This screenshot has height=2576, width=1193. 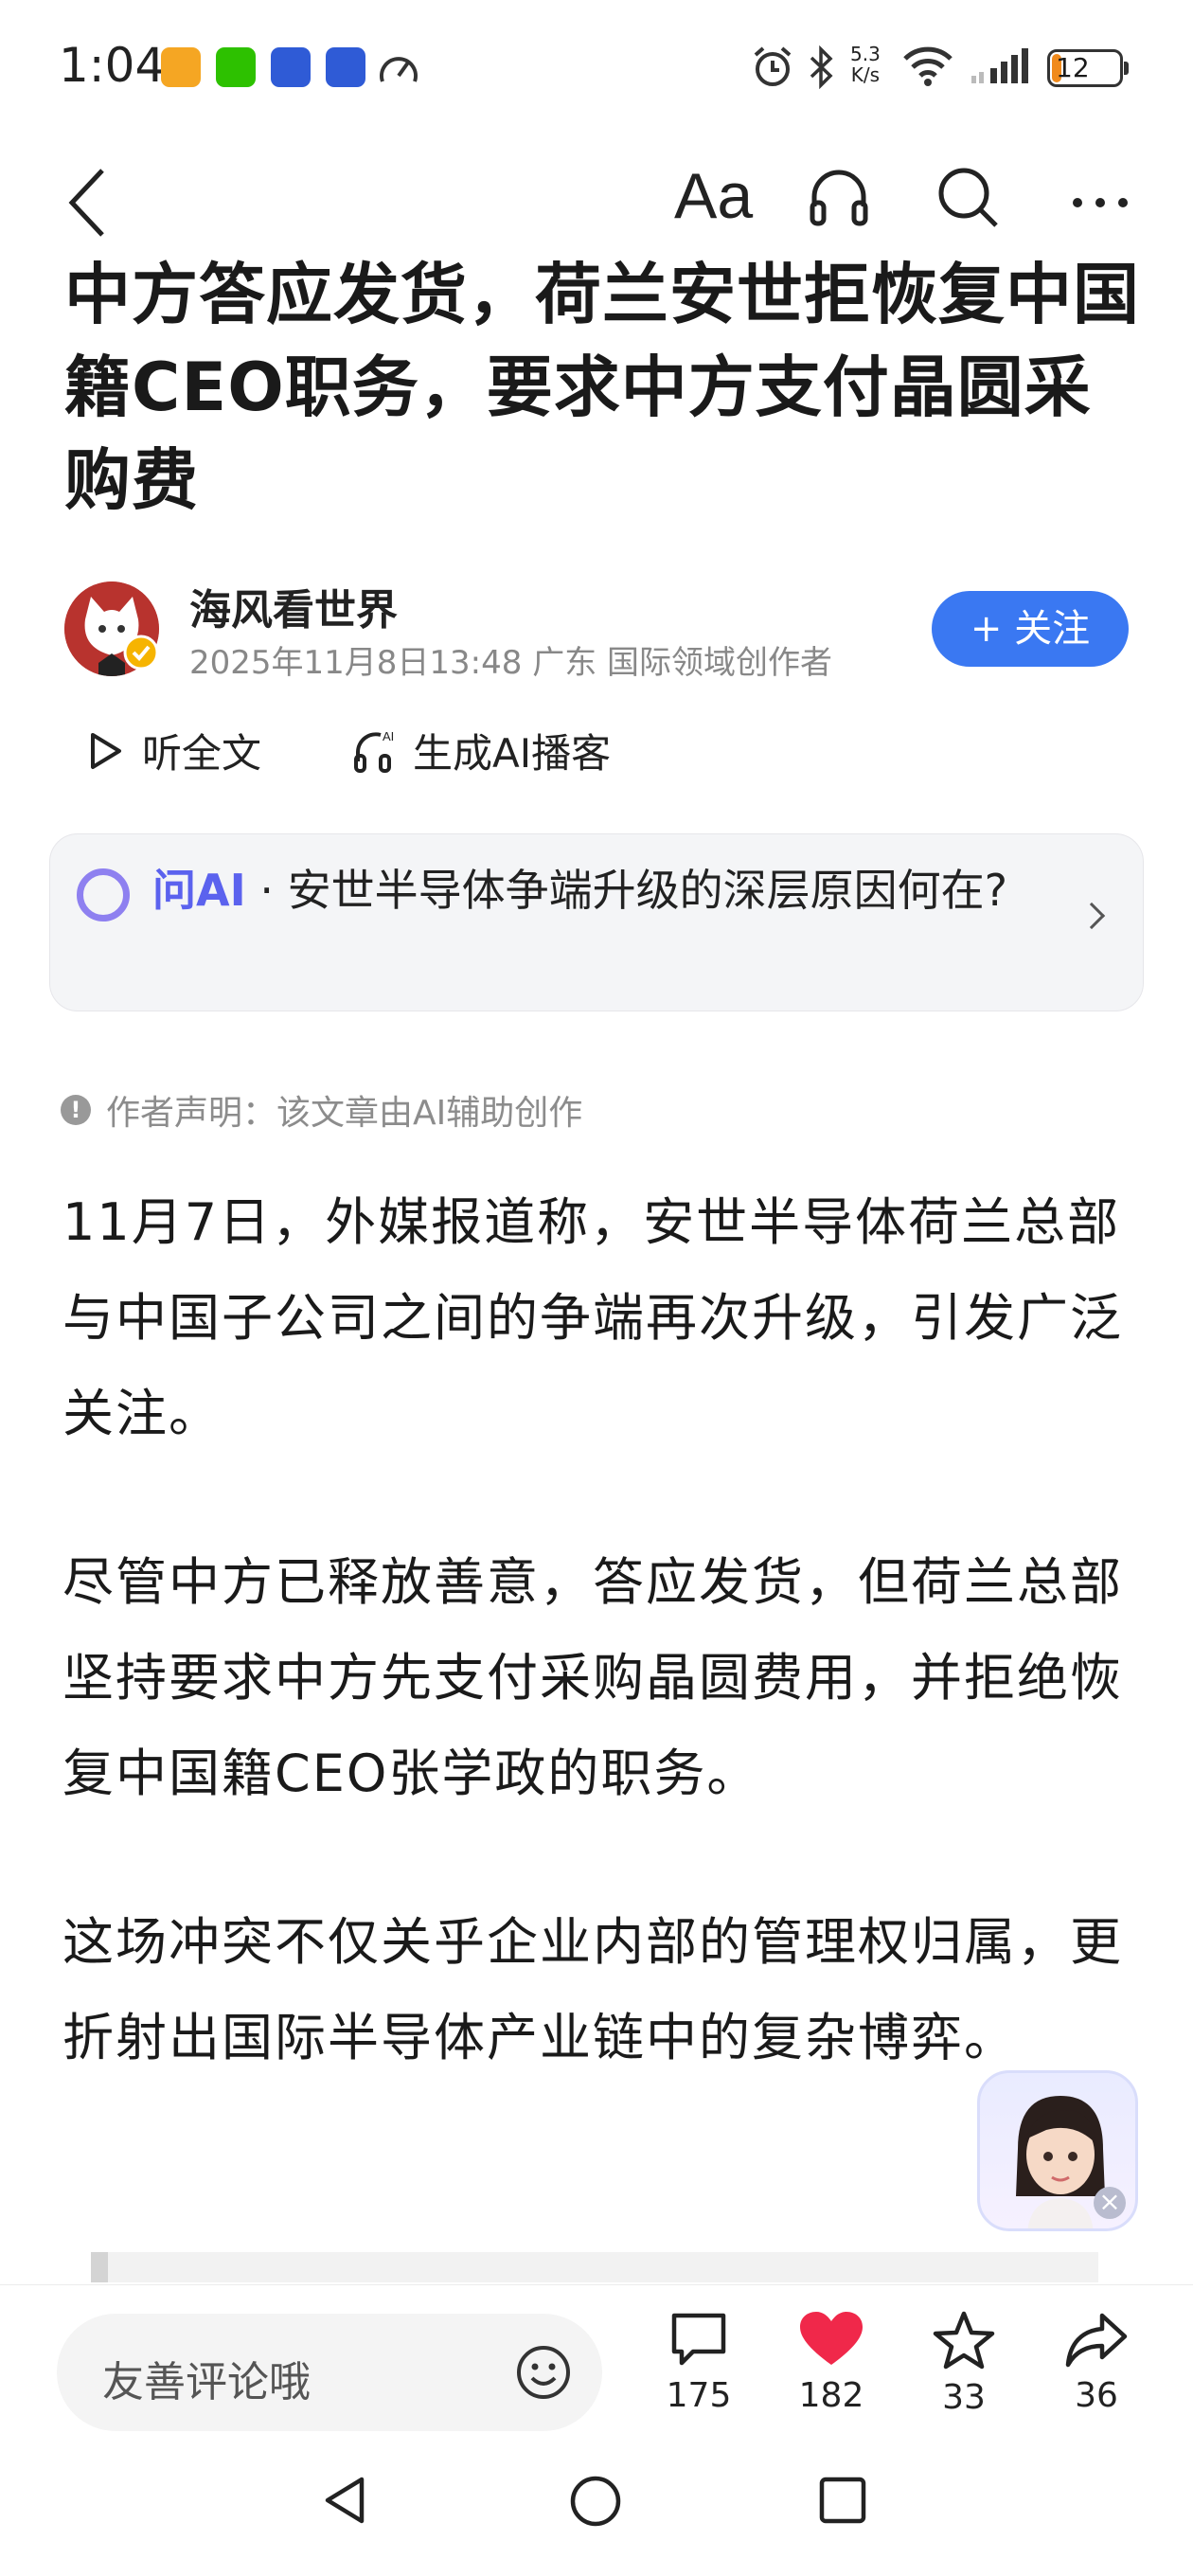 I want to click on comment-count: 175, so click(x=699, y=2395).